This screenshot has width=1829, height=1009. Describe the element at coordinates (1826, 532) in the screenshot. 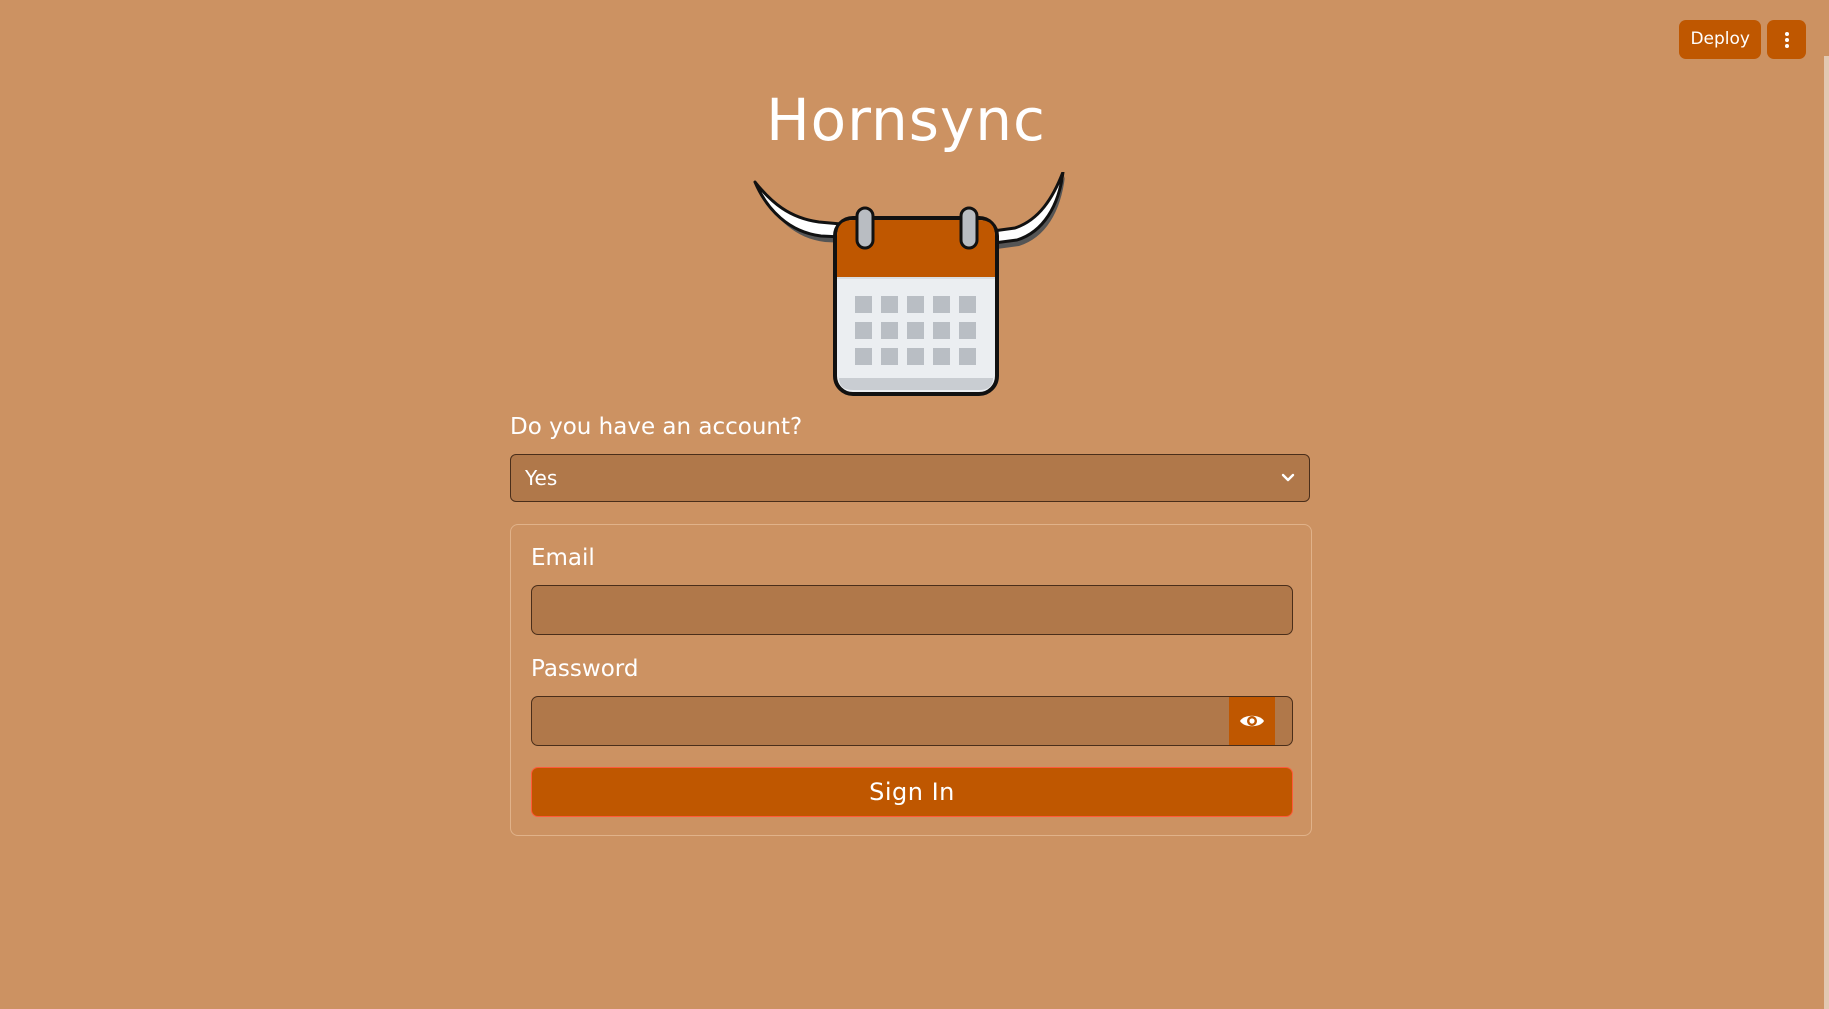

I see `scrollbar` at that location.